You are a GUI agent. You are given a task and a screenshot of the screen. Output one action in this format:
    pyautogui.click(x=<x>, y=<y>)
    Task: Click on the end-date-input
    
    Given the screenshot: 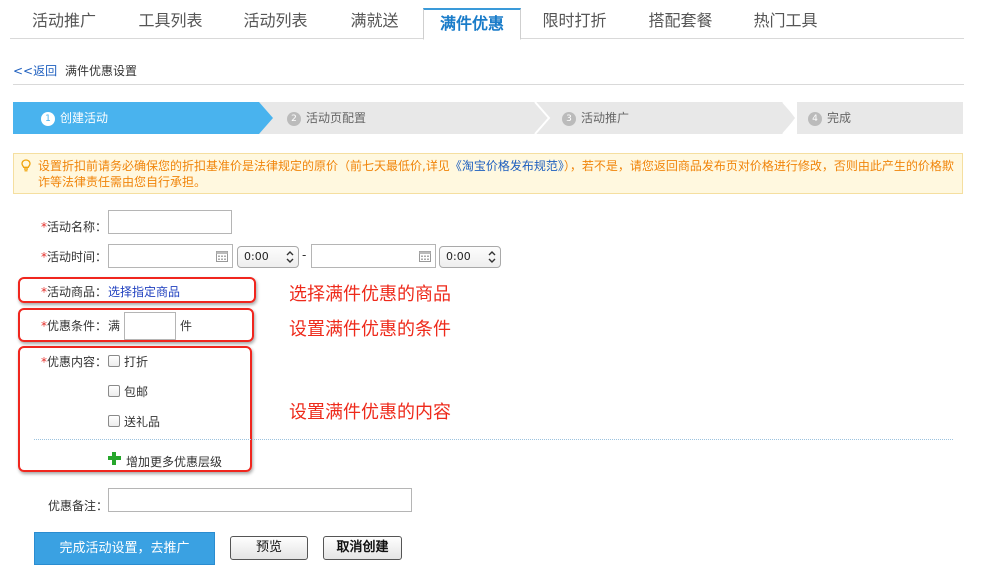 What is the action you would take?
    pyautogui.click(x=373, y=256)
    